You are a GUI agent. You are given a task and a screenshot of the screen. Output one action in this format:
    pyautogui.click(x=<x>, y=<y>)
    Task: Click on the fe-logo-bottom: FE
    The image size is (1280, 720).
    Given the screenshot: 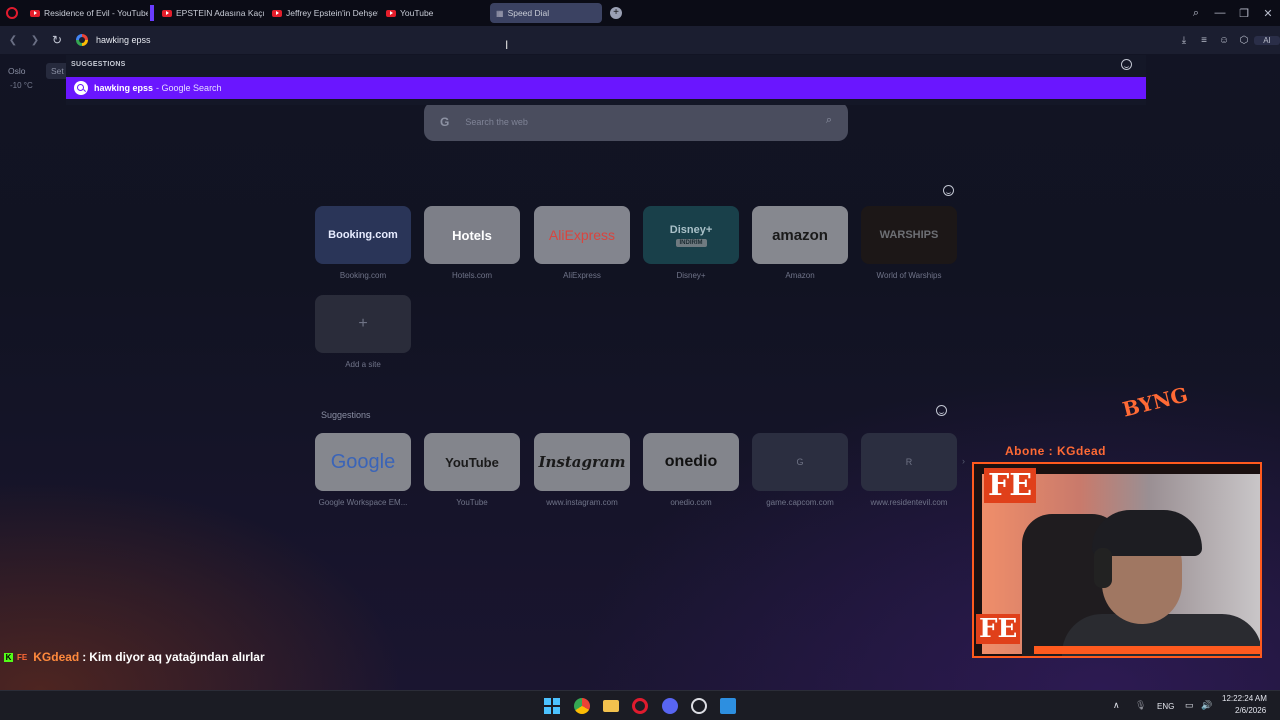 What is the action you would take?
    pyautogui.click(x=998, y=629)
    